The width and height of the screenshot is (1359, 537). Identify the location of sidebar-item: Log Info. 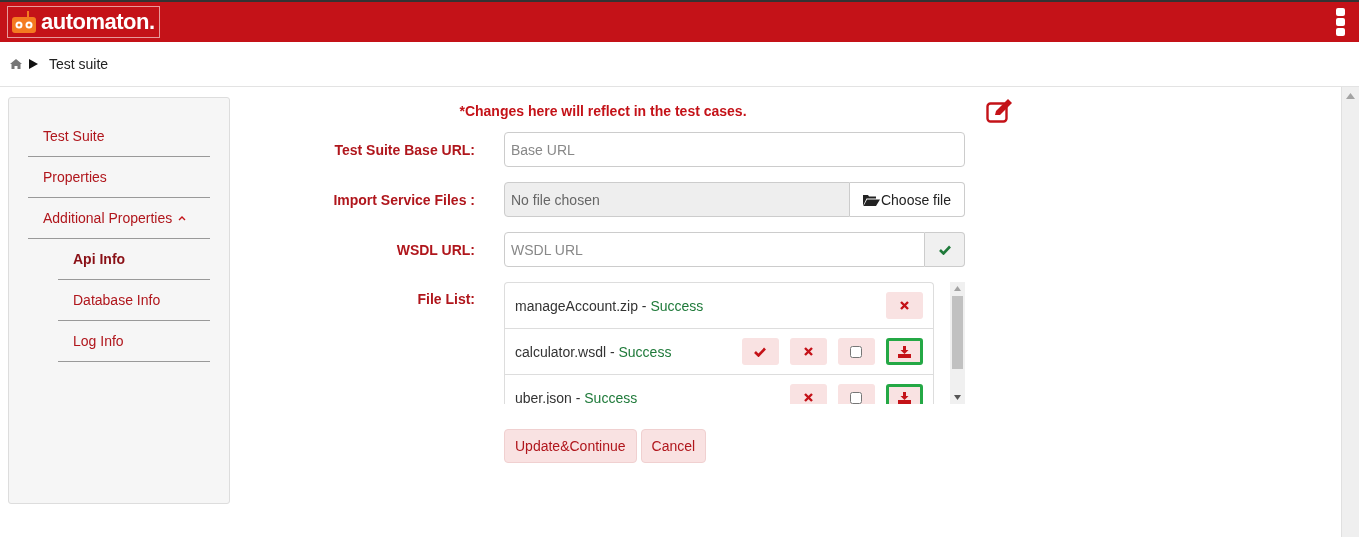
(134, 341).